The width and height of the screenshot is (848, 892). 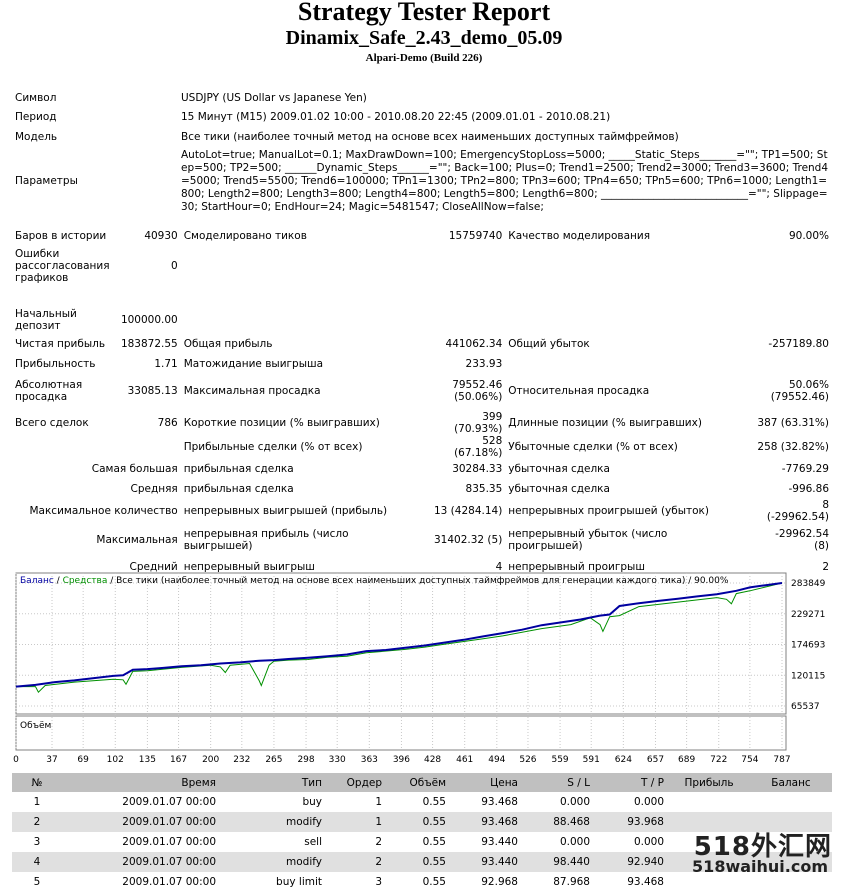 What do you see at coordinates (115, 760) in the screenshot?
I see `x-tick-label: 102` at bounding box center [115, 760].